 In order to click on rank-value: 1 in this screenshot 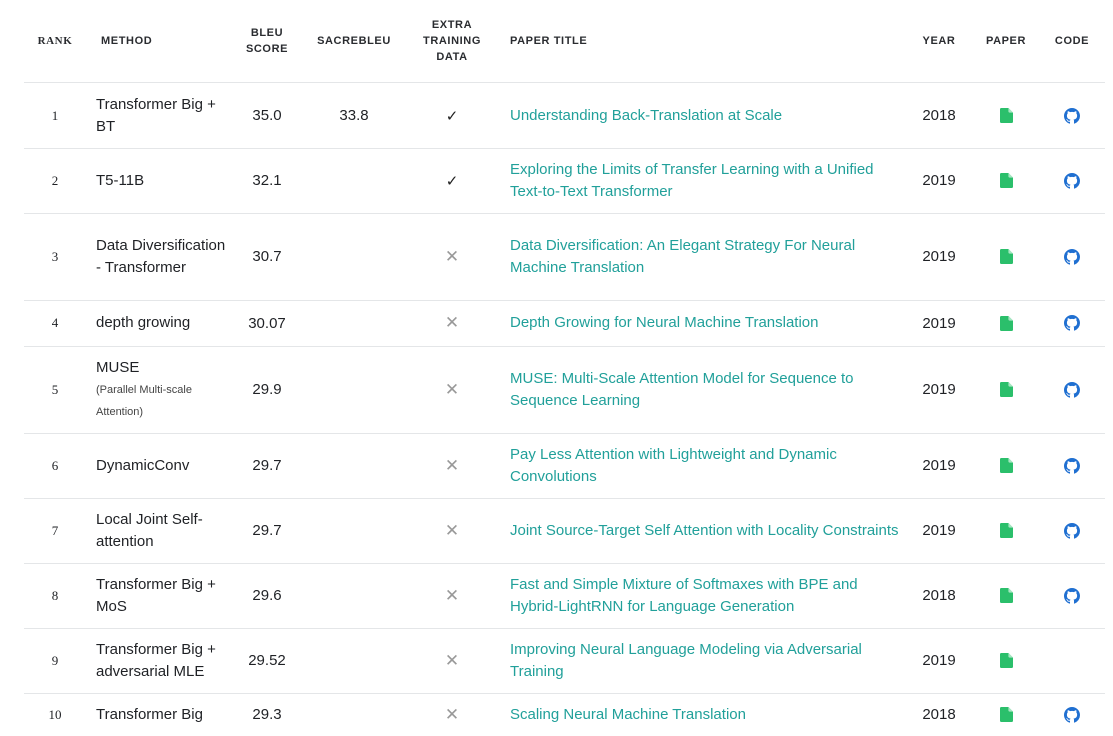, I will do `click(55, 115)`.